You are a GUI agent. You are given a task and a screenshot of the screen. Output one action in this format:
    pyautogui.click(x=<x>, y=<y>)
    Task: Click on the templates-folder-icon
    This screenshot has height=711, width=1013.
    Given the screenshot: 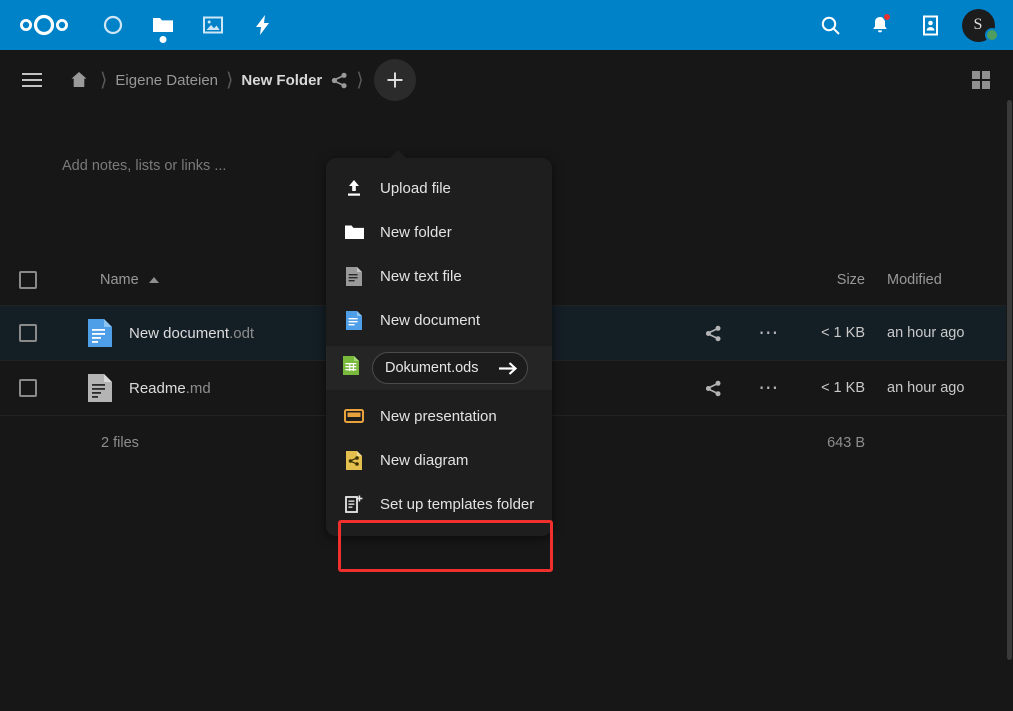 What is the action you would take?
    pyautogui.click(x=354, y=504)
    